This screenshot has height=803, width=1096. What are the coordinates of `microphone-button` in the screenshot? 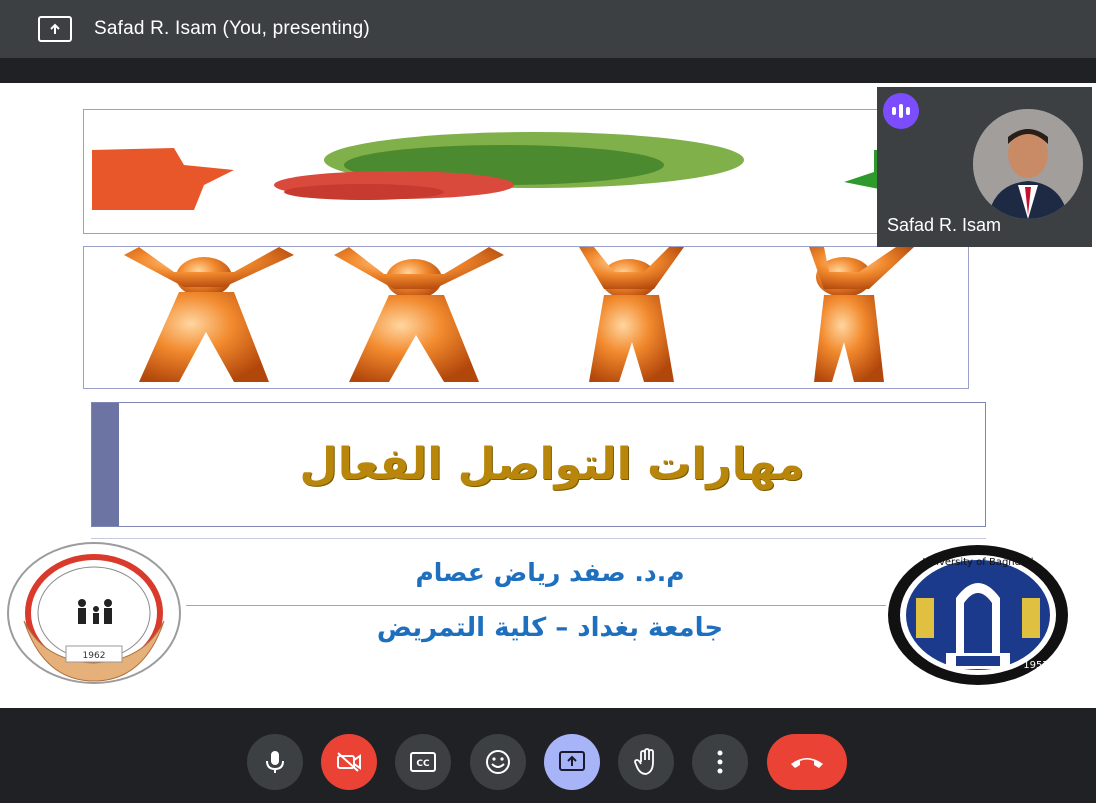 It's located at (275, 762).